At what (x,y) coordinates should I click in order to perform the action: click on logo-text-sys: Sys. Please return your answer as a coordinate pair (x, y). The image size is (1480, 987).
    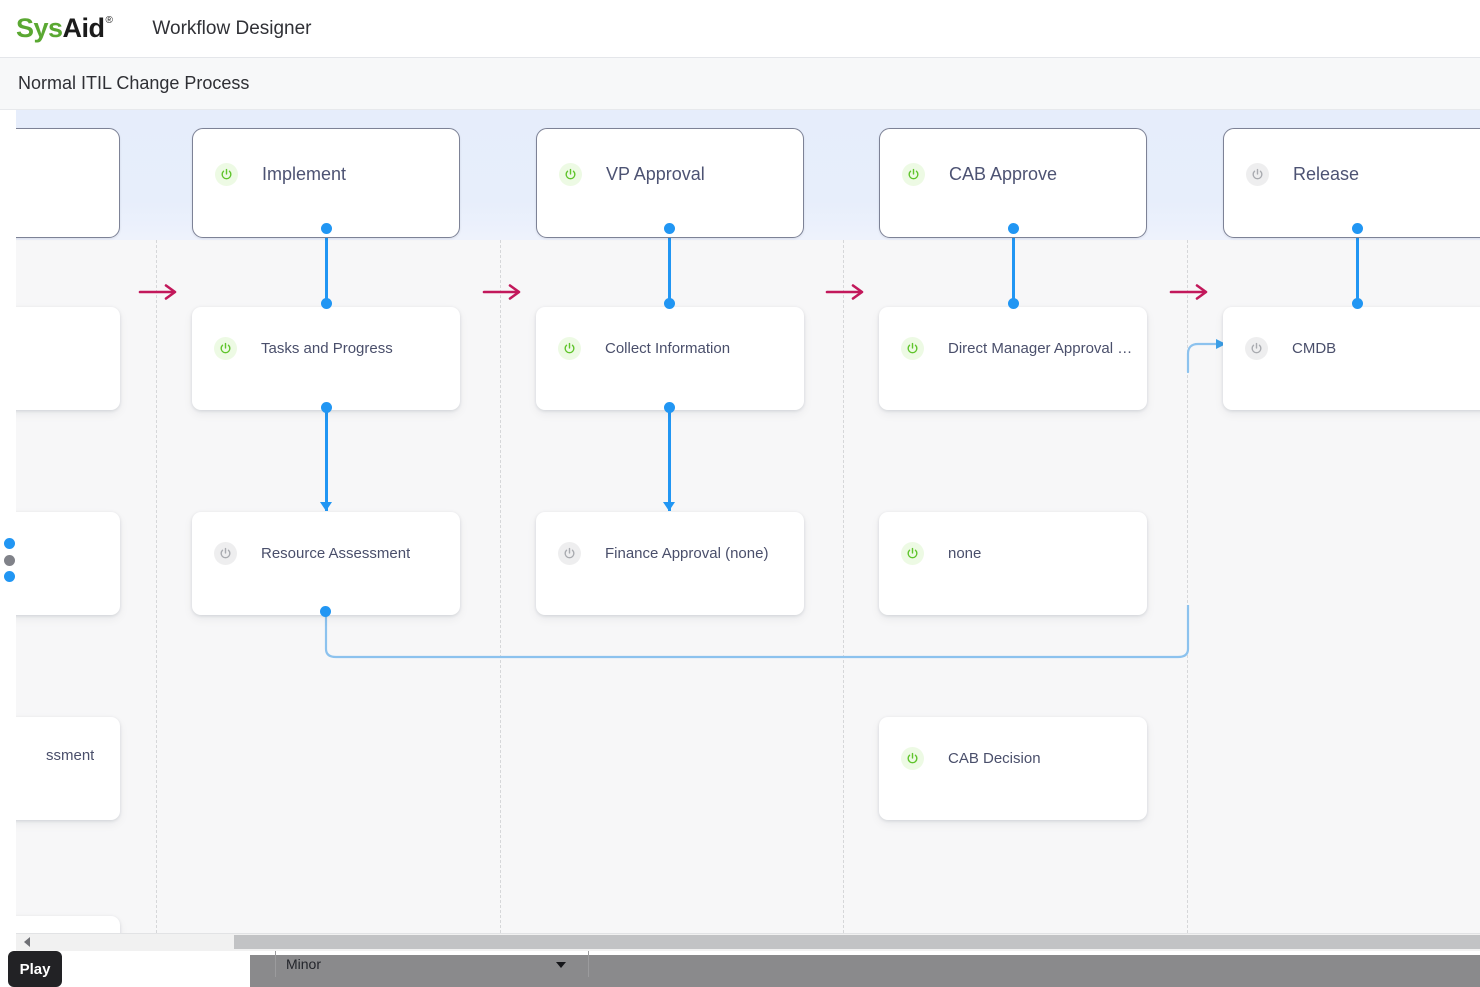
    Looking at the image, I should click on (39, 28).